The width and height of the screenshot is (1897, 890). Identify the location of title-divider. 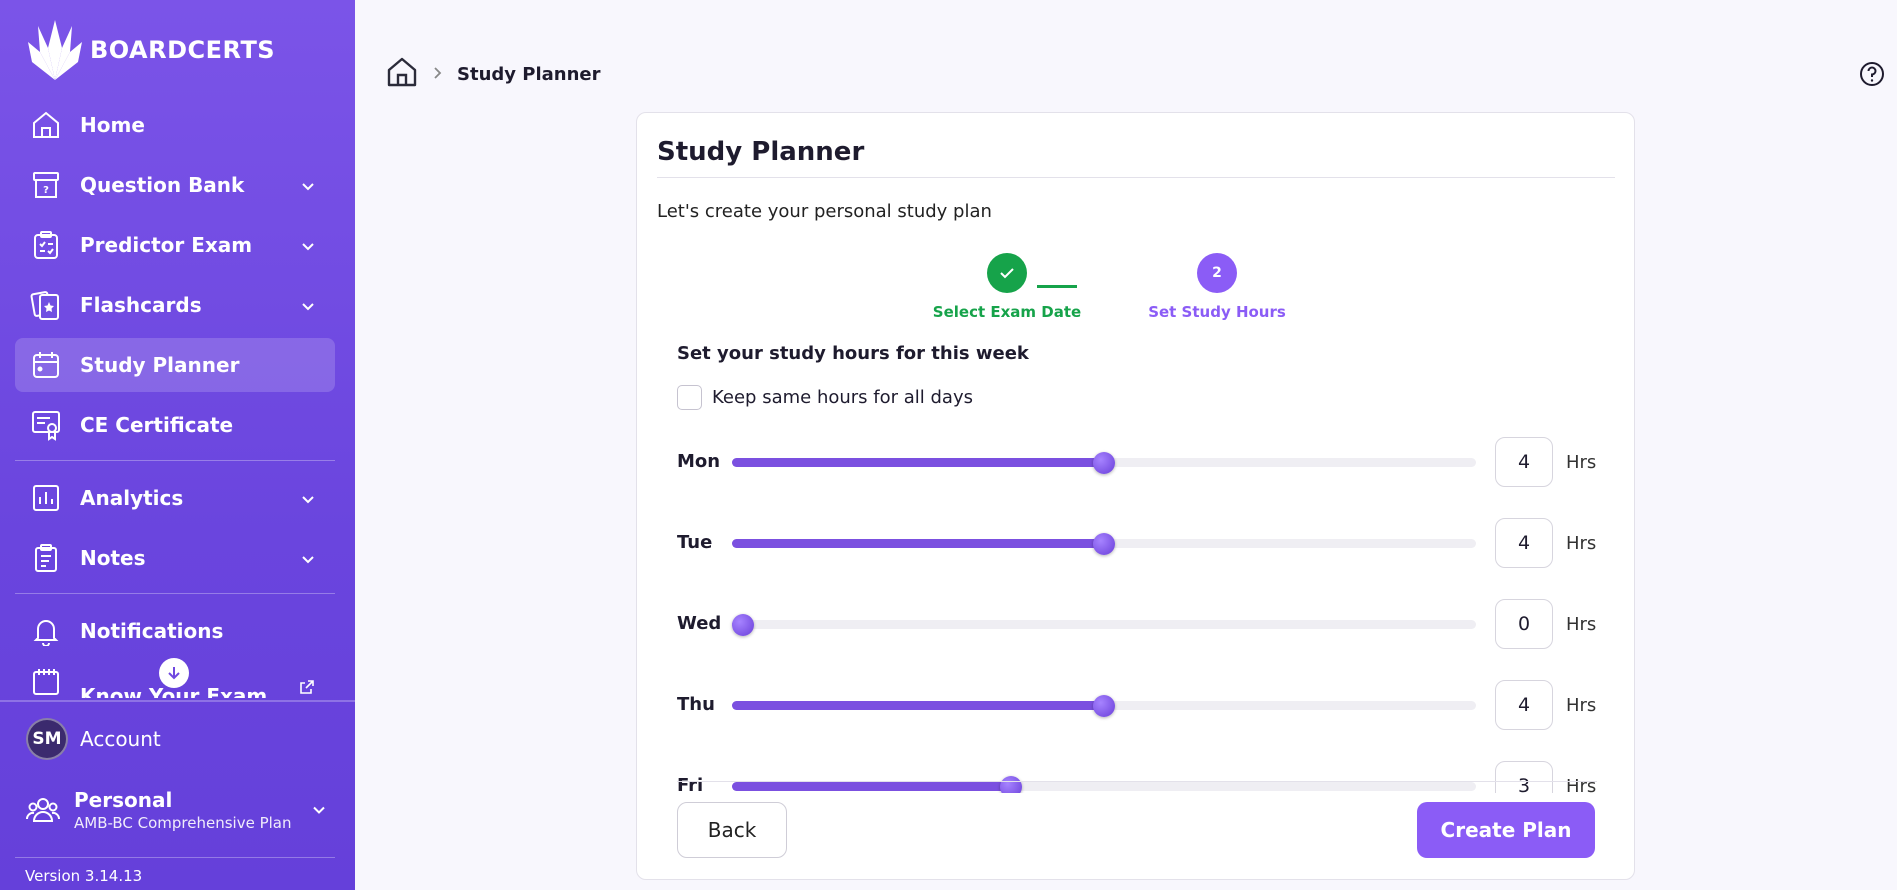
(1136, 177).